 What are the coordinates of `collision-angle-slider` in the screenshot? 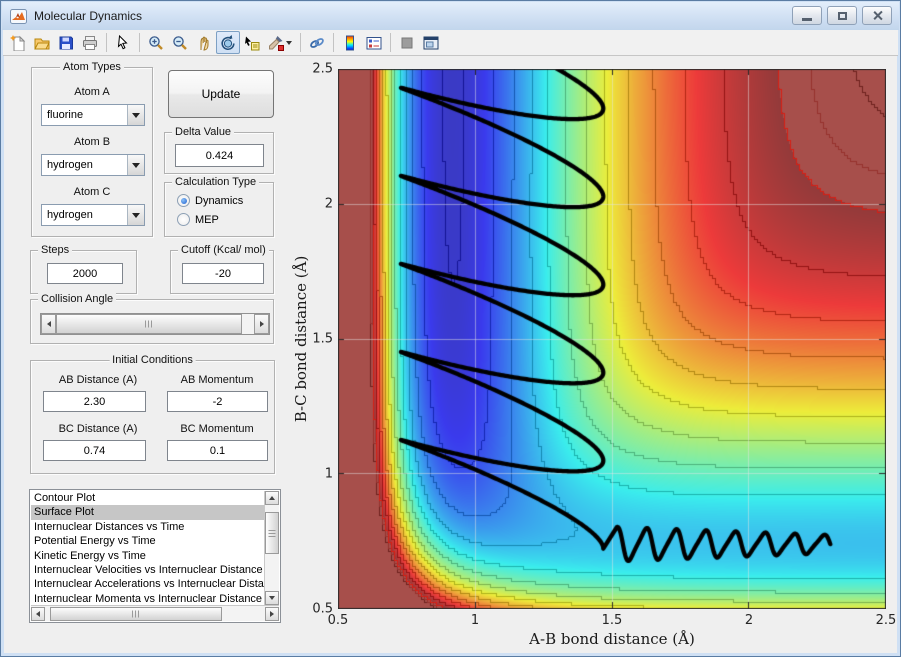 It's located at (155, 324).